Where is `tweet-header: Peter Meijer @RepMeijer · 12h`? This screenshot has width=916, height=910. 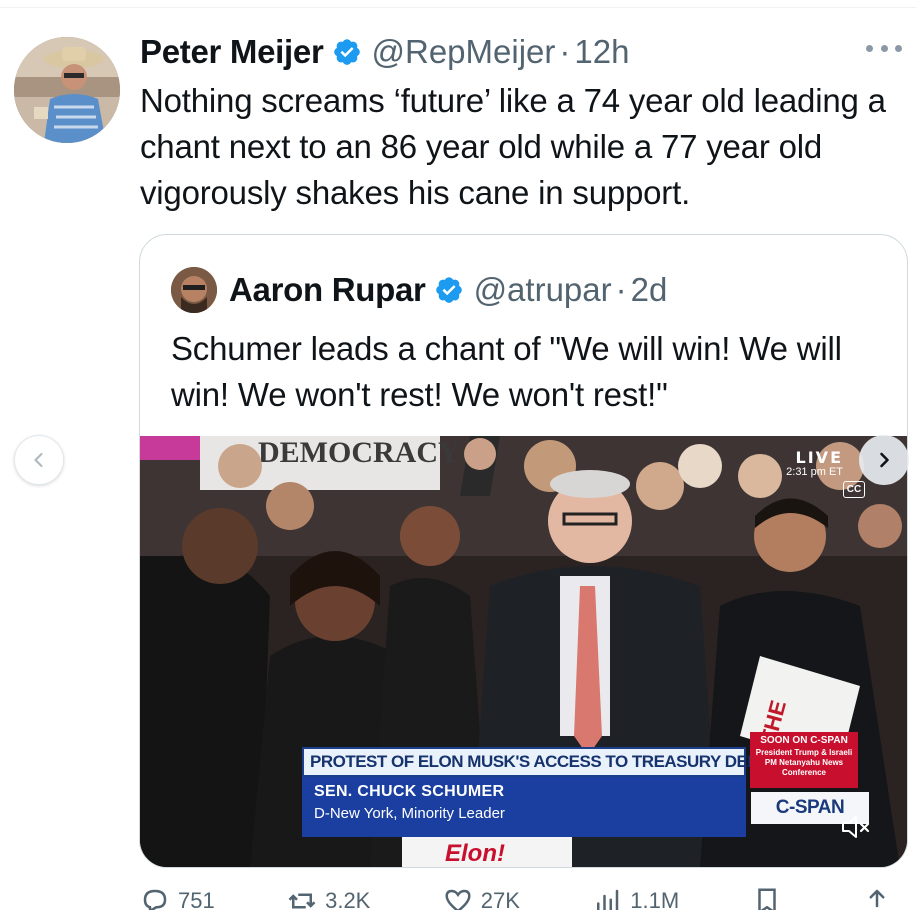
tweet-header: Peter Meijer @RepMeijer · 12h is located at coordinates (384, 52).